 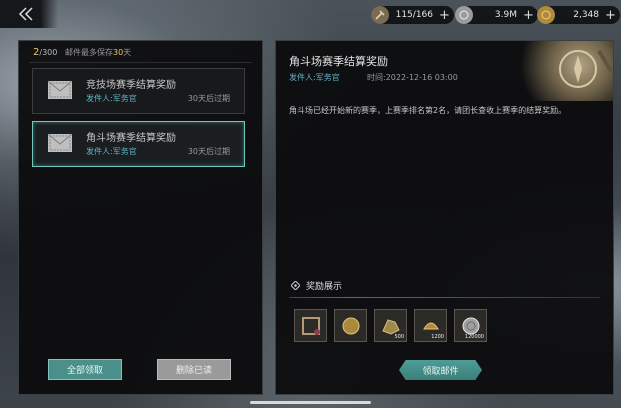 I want to click on resource-silver: 3.9M +, so click(x=496, y=15).